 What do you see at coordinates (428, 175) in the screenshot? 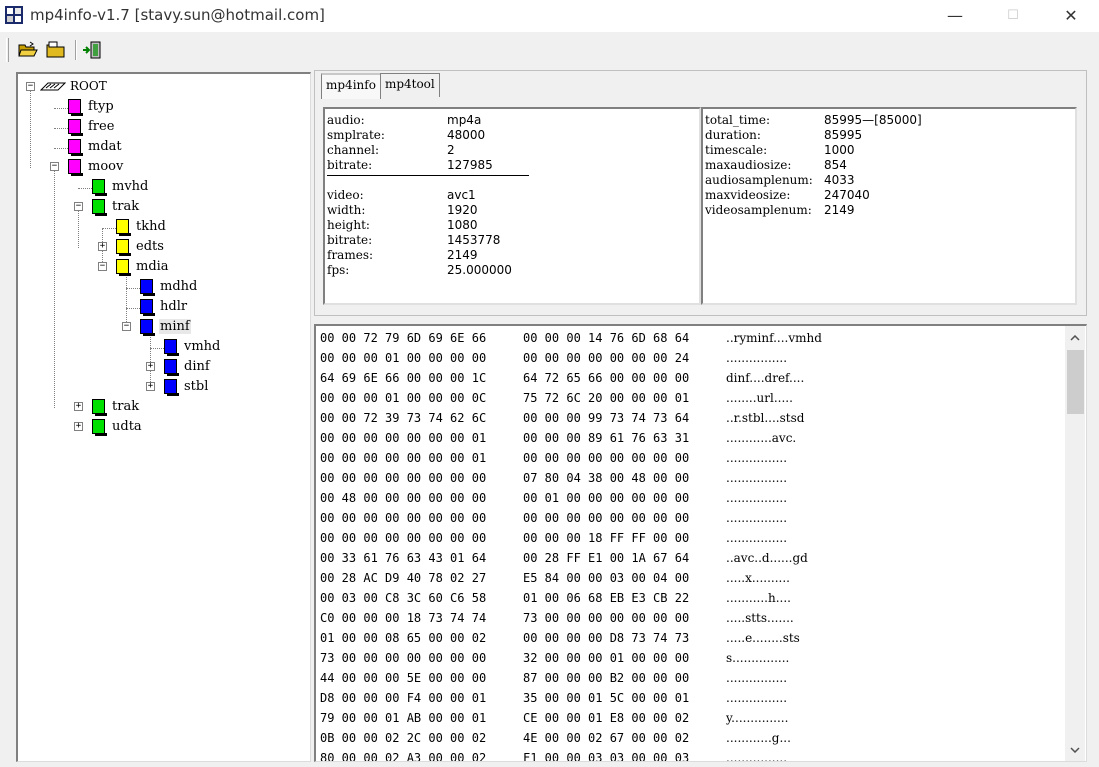
I see `info-divider` at bounding box center [428, 175].